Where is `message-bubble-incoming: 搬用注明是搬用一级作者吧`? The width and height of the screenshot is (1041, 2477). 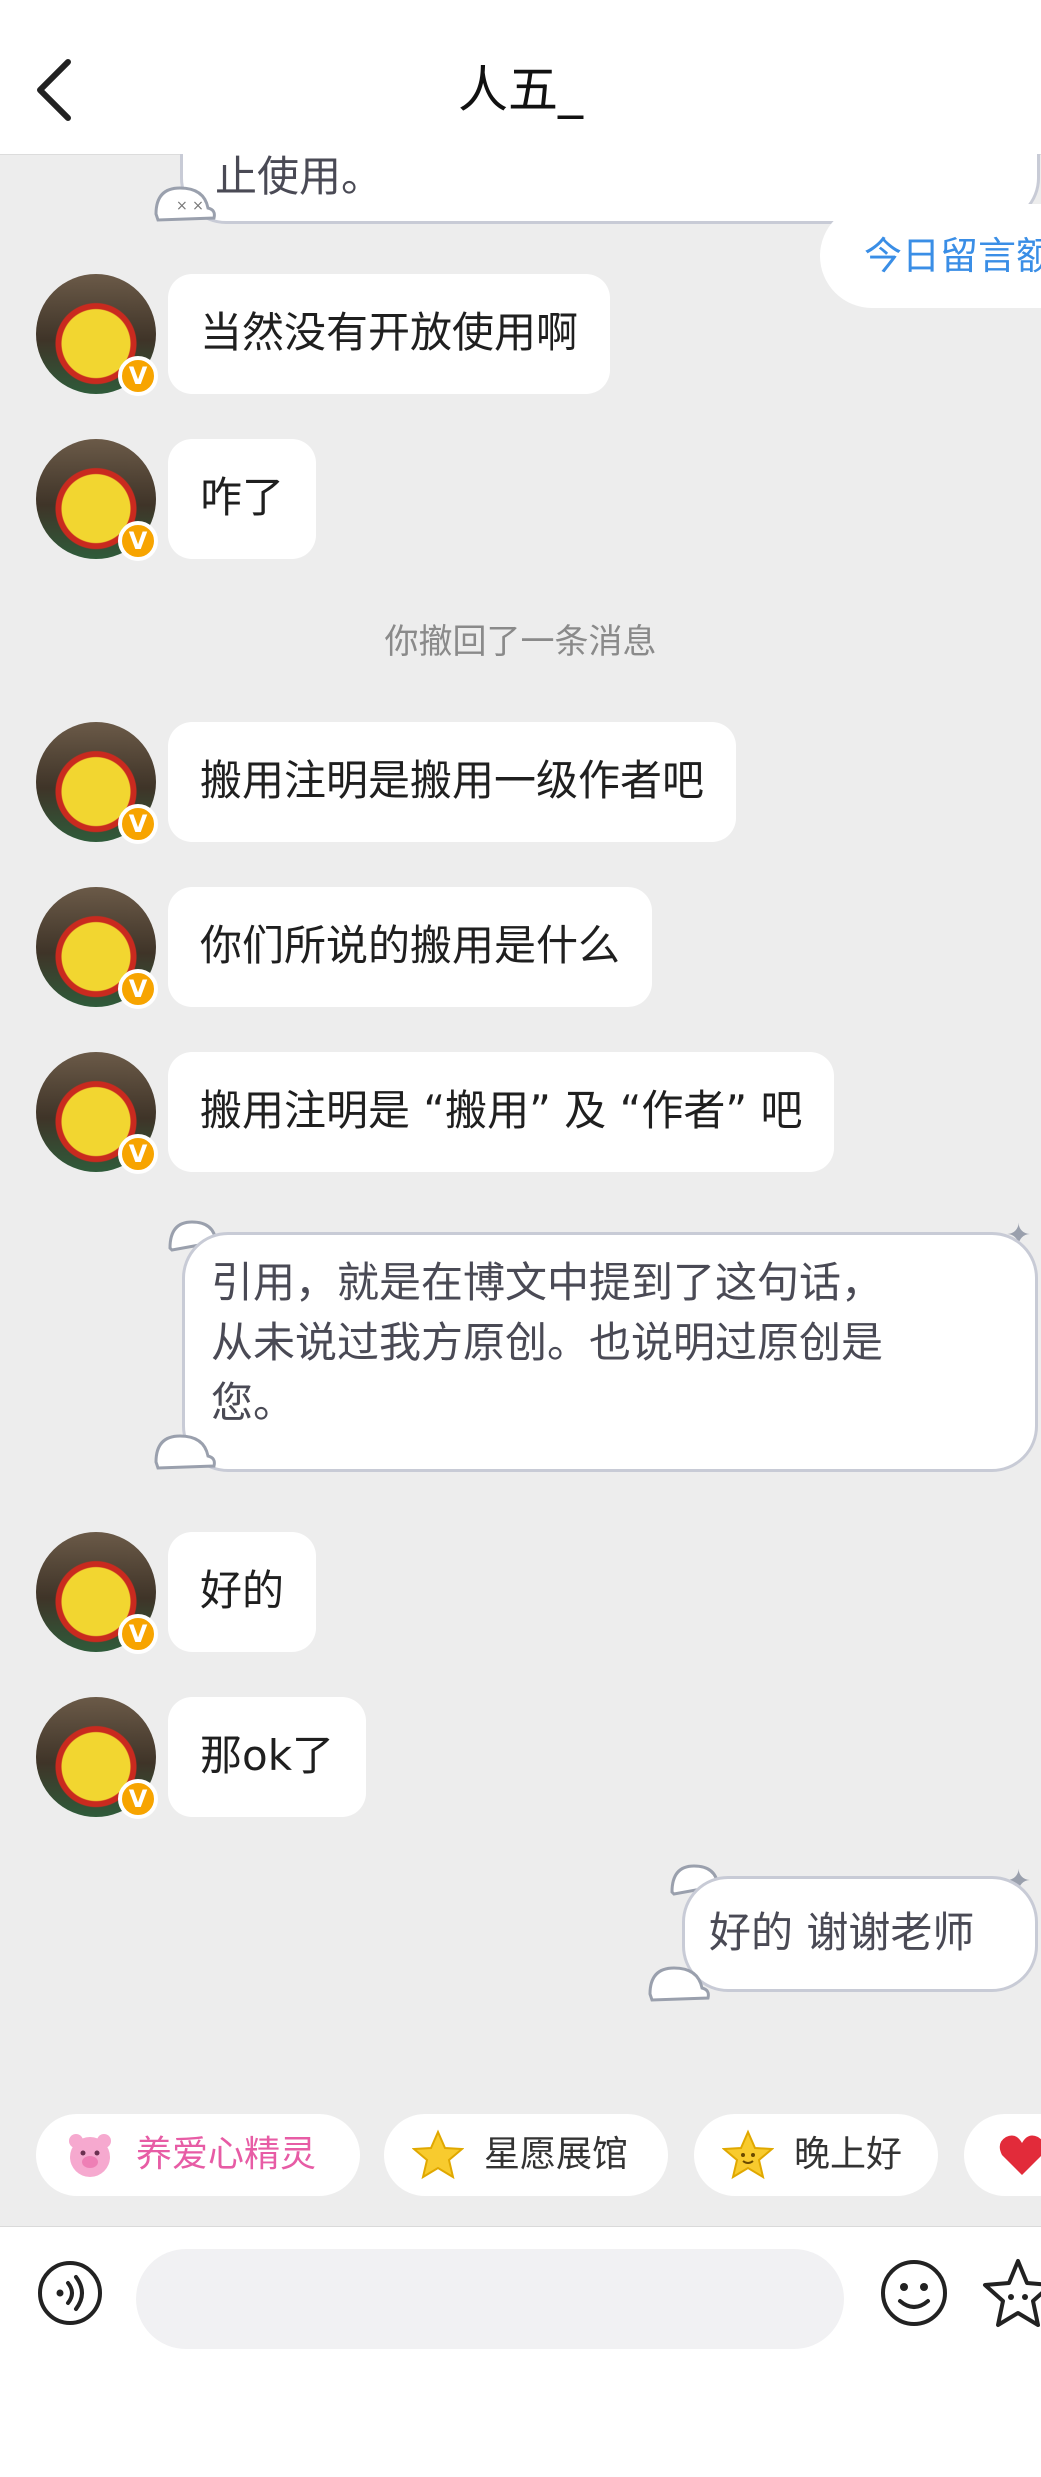 message-bubble-incoming: 搬用注明是搬用一级作者吧 is located at coordinates (452, 782).